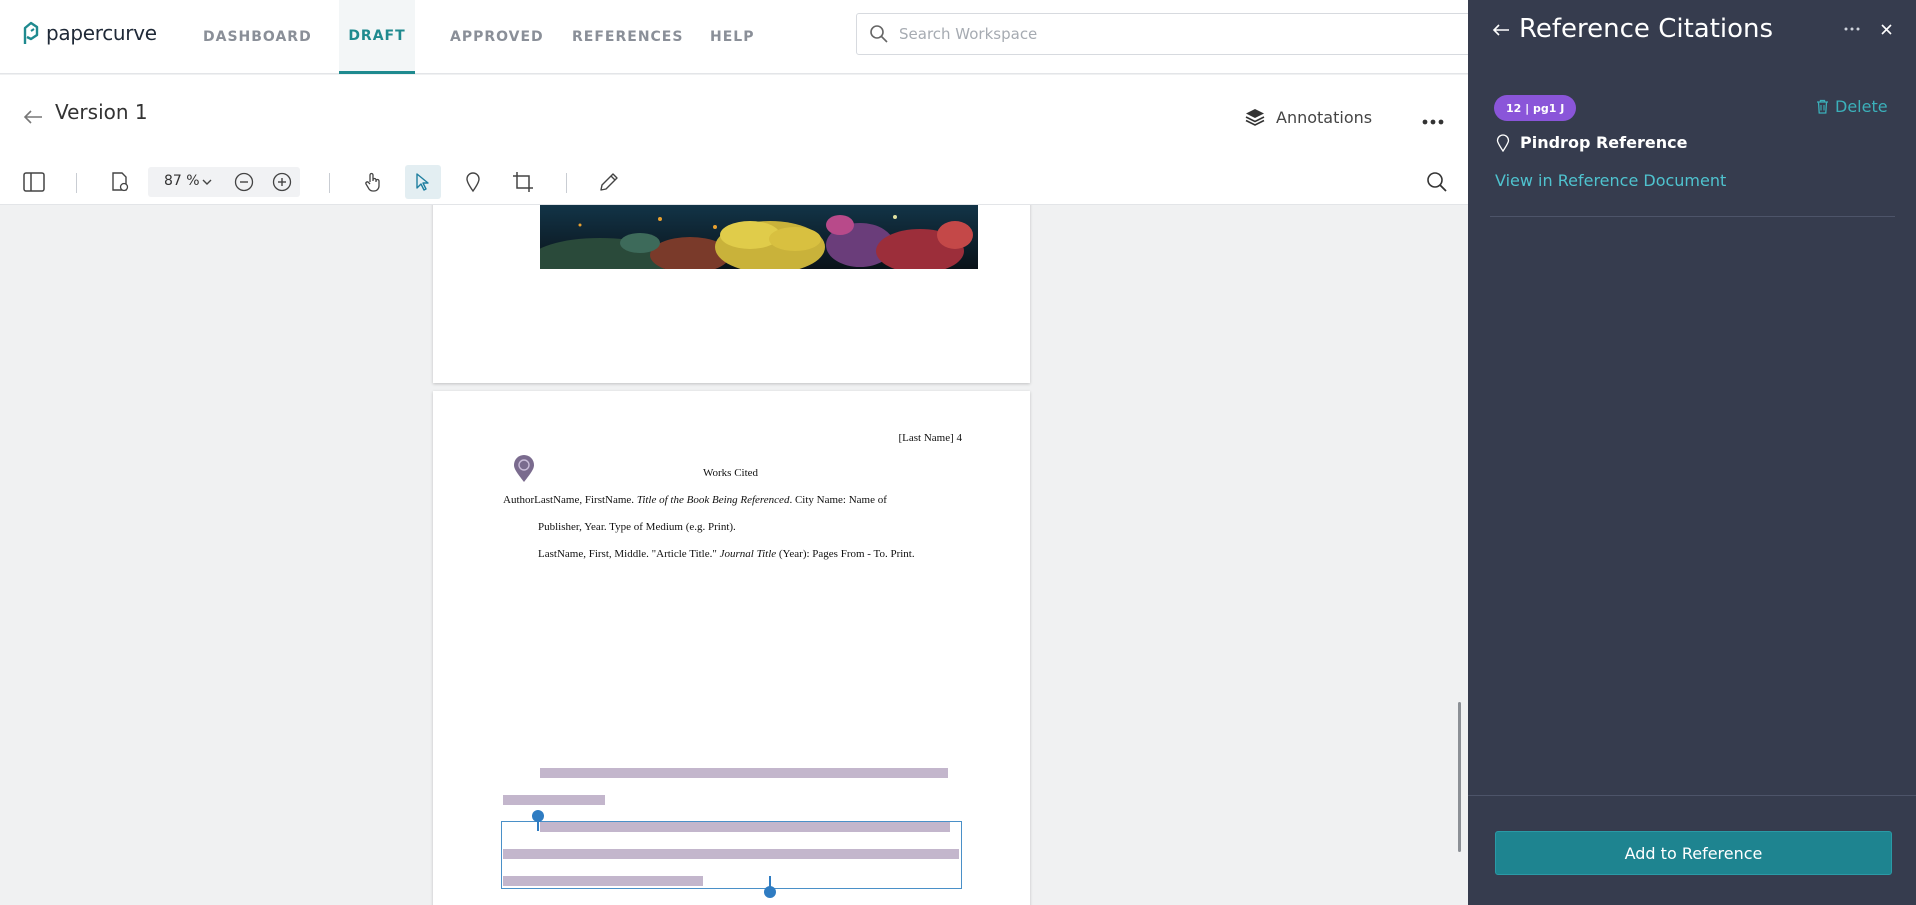 This screenshot has width=1916, height=905. Describe the element at coordinates (734, 116) in the screenshot. I see `version-header: Version 1 Annotations` at that location.